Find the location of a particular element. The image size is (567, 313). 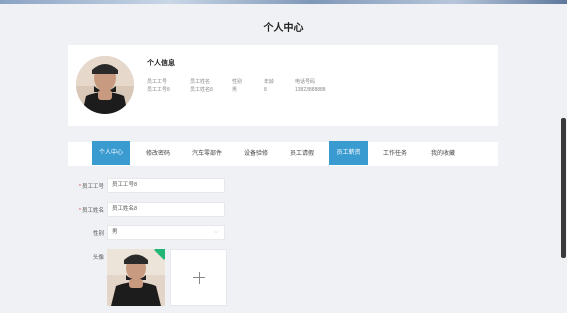

page-scrollbar is located at coordinates (563, 188).